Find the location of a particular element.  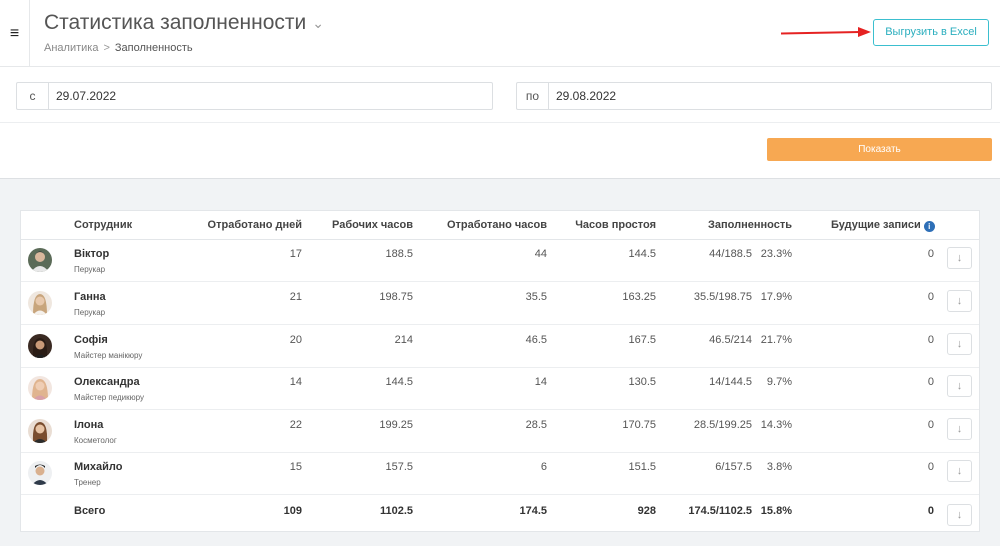

days-worked-cell: 22 is located at coordinates (295, 425).